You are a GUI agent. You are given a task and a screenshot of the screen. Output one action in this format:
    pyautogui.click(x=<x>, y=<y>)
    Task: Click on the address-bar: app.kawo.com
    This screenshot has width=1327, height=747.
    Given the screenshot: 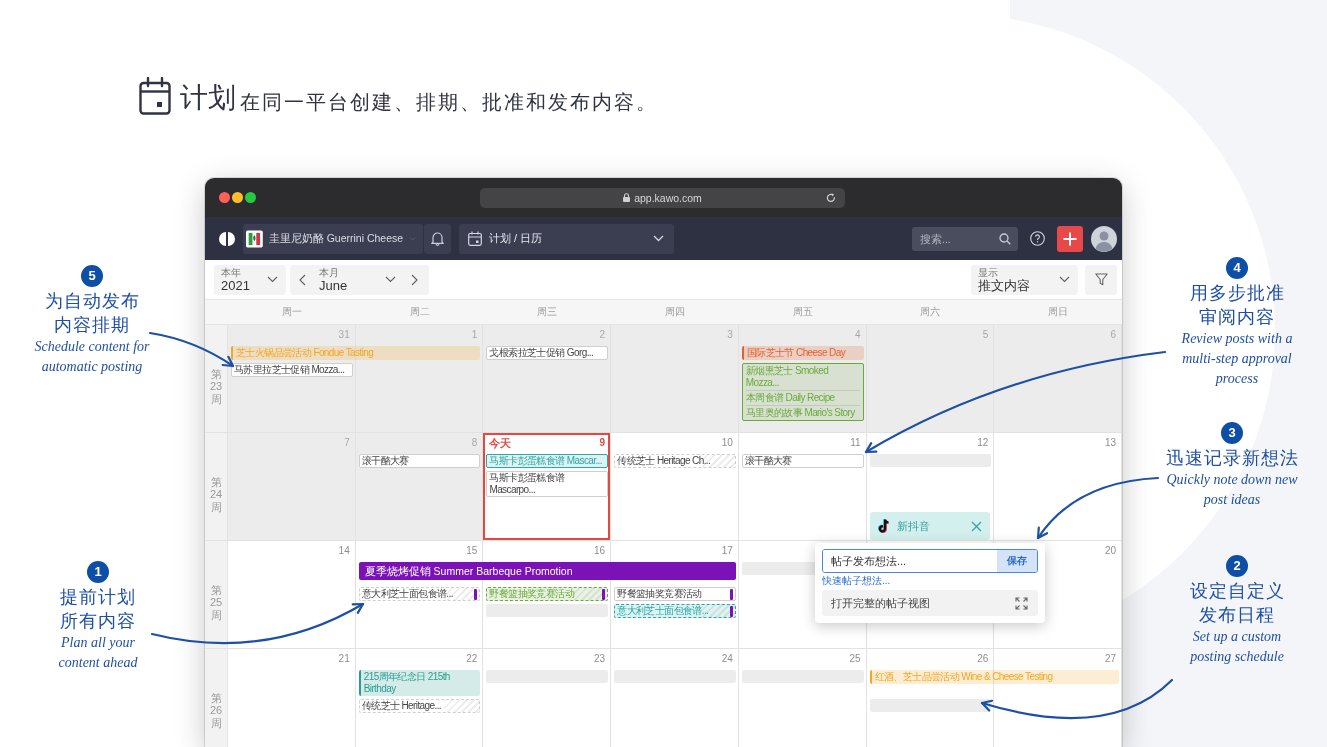 What is the action you would take?
    pyautogui.click(x=662, y=197)
    